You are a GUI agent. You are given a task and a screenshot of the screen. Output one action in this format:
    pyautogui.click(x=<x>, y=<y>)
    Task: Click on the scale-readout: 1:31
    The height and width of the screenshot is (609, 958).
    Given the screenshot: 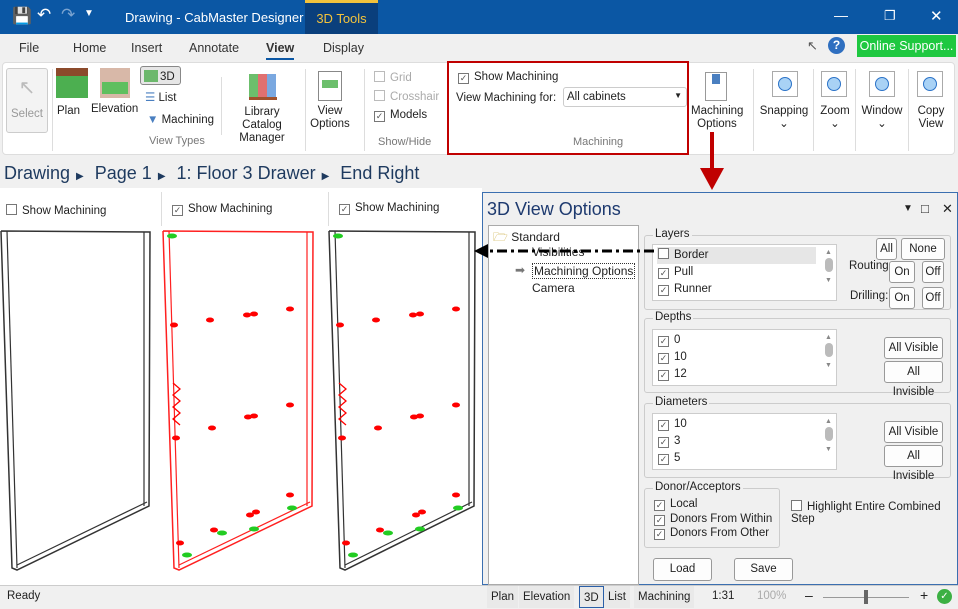 What is the action you would take?
    pyautogui.click(x=723, y=596)
    